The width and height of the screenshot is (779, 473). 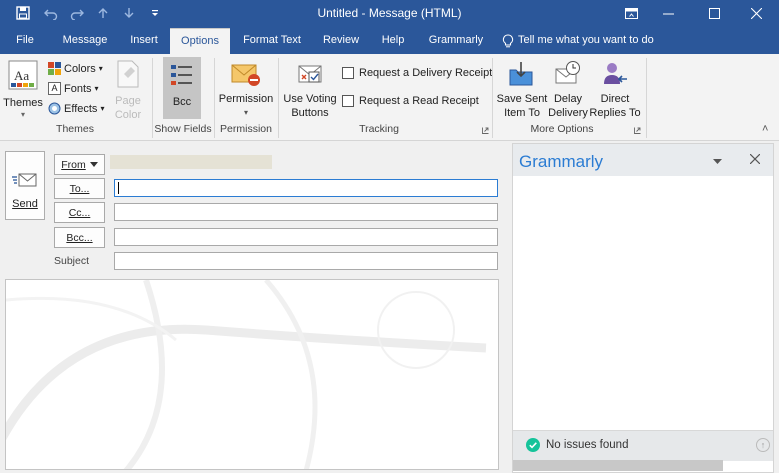 I want to click on direct-replies-label: Direct Replies To, so click(x=615, y=106).